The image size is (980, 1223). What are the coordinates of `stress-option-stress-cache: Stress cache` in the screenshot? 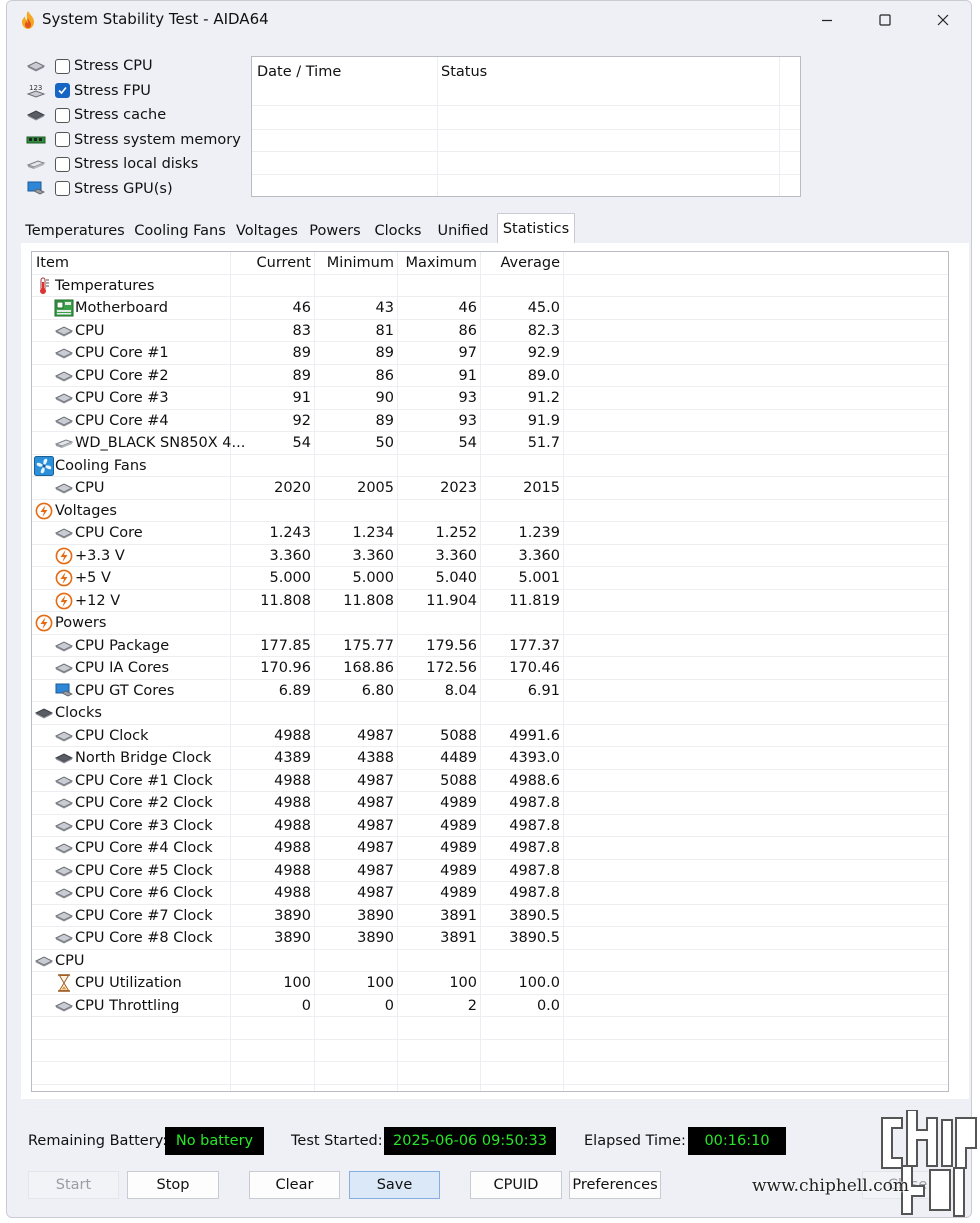 It's located at (135, 115).